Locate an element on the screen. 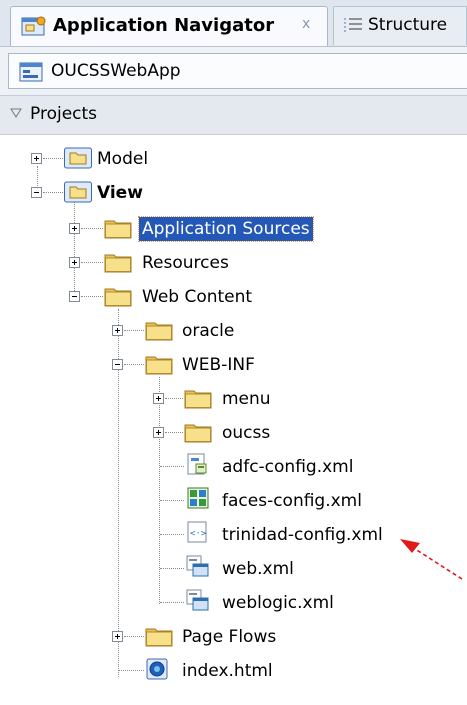 Image resolution: width=467 pixels, height=705 pixels. tab-strip: Application Navigator x Structure is located at coordinates (233, 23).